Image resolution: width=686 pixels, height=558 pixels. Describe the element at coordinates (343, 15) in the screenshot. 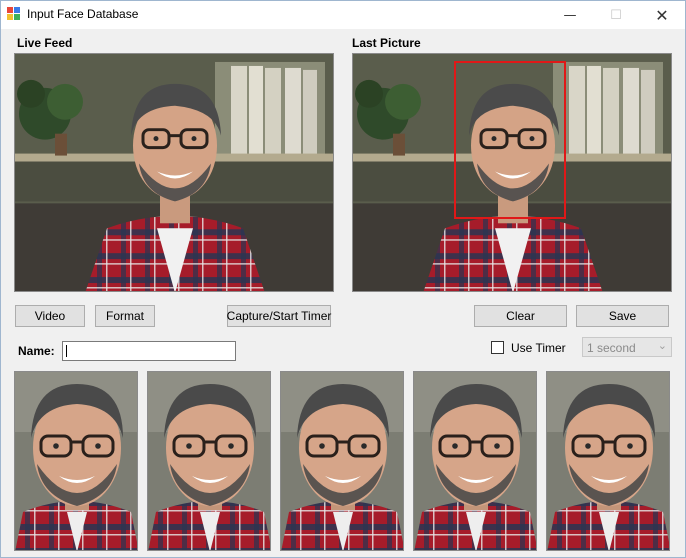

I see `title-bar: Input Face Database — ☐ ✕` at that location.